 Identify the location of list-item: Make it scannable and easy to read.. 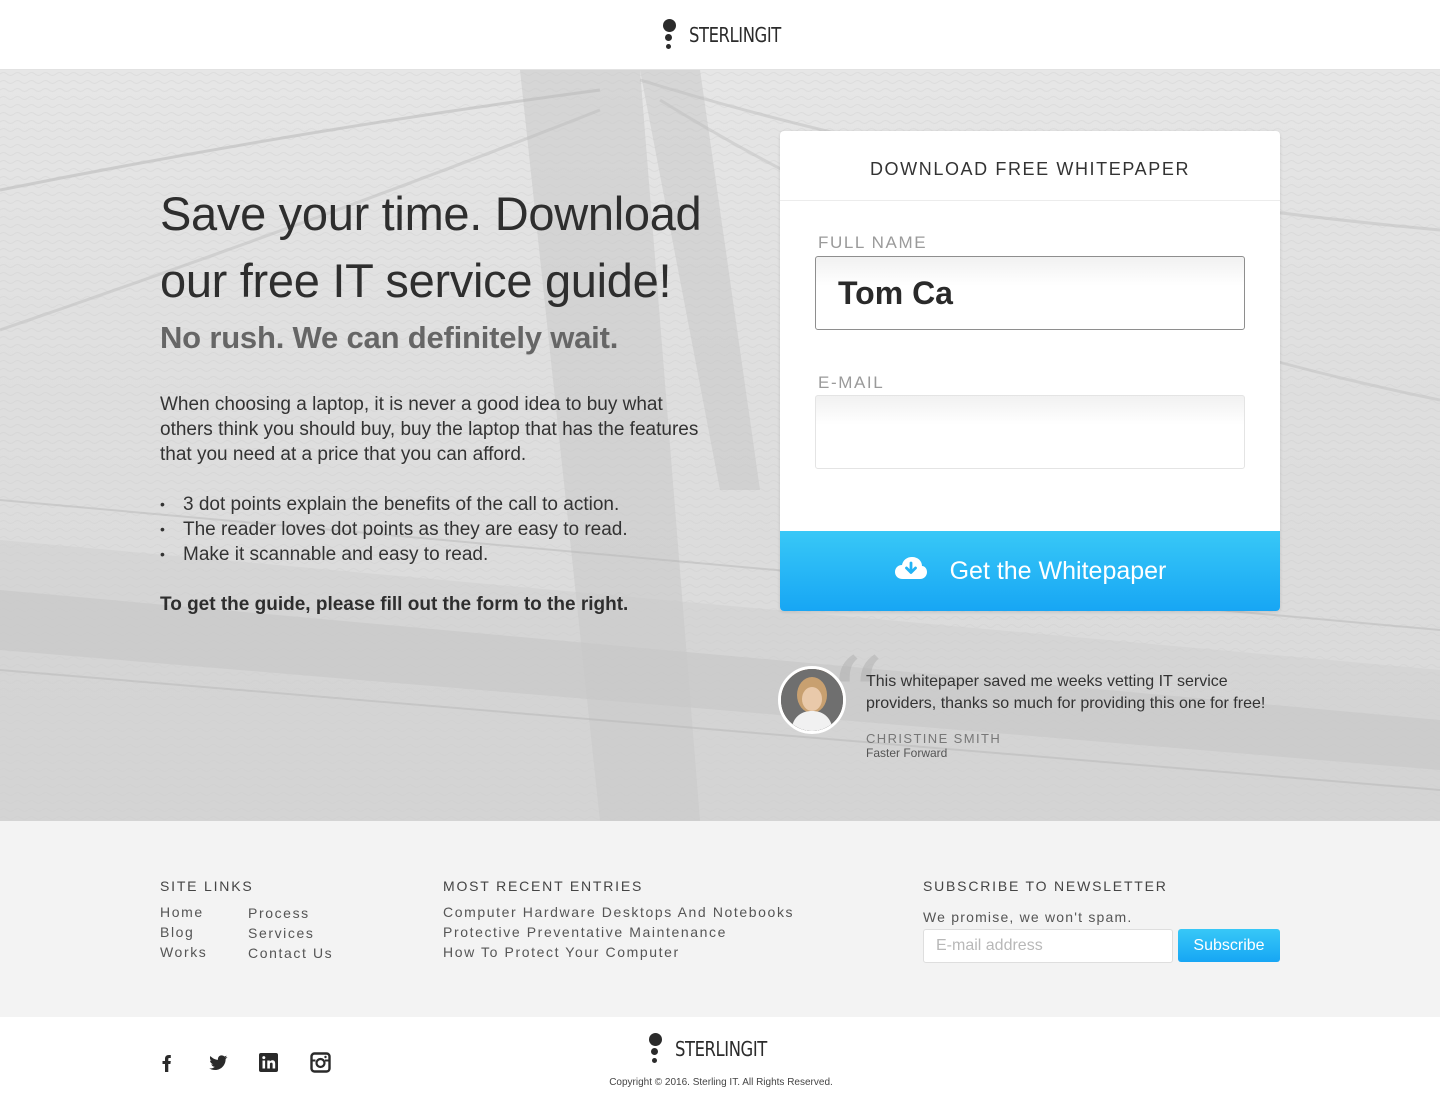
(440, 554).